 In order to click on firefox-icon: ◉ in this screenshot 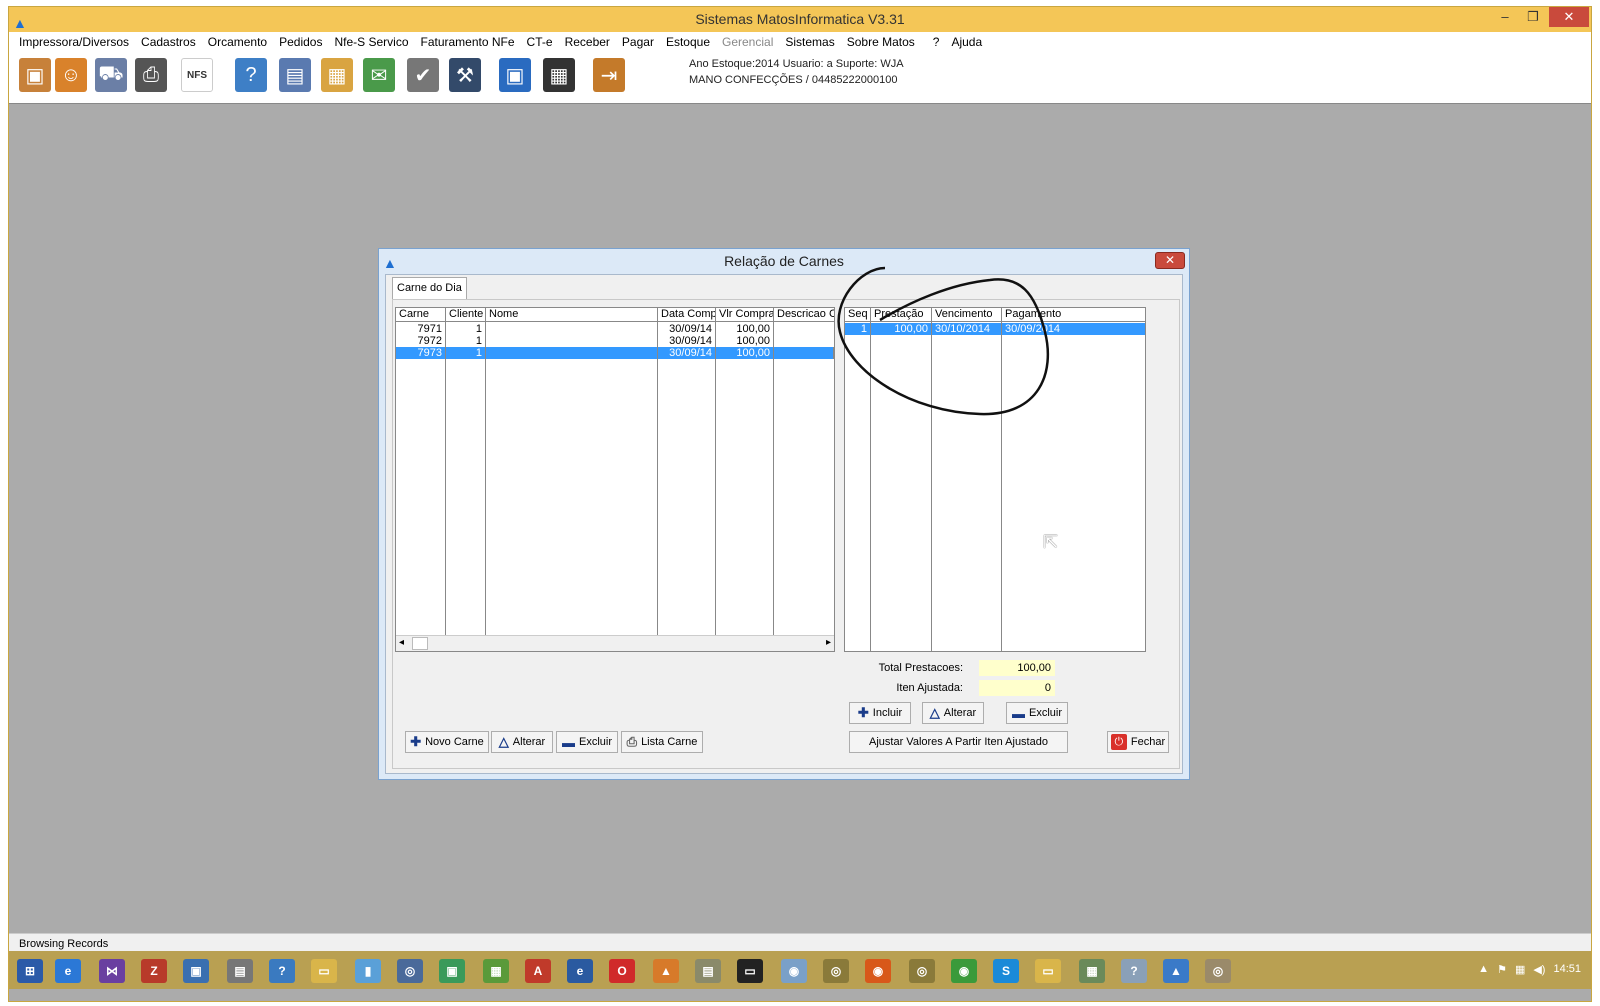, I will do `click(878, 971)`.